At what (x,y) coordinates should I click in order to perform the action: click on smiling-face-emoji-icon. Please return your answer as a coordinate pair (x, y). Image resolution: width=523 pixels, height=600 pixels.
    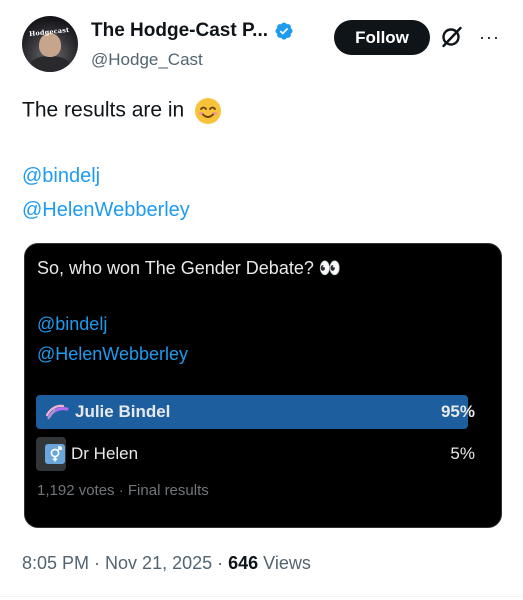
    Looking at the image, I should click on (208, 111).